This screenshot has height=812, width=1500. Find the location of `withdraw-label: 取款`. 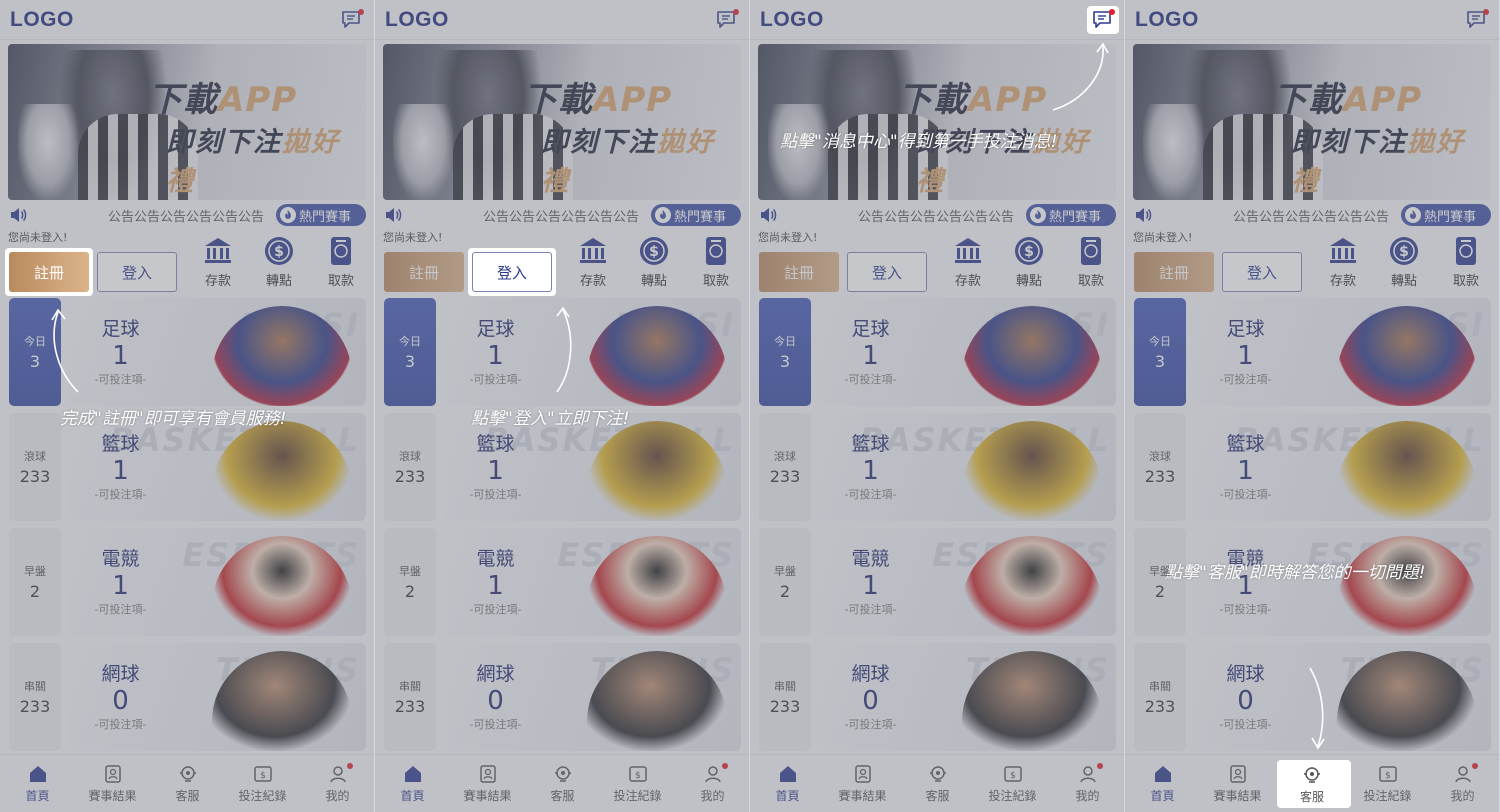

withdraw-label: 取款 is located at coordinates (1465, 281).